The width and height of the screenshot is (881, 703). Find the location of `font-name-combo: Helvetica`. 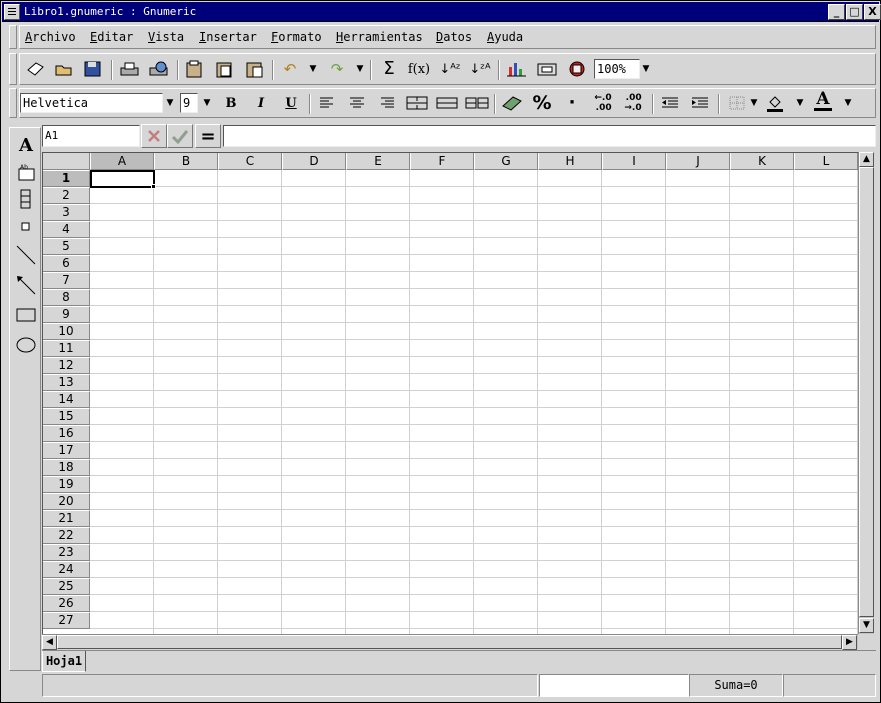

font-name-combo: Helvetica is located at coordinates (91, 103).